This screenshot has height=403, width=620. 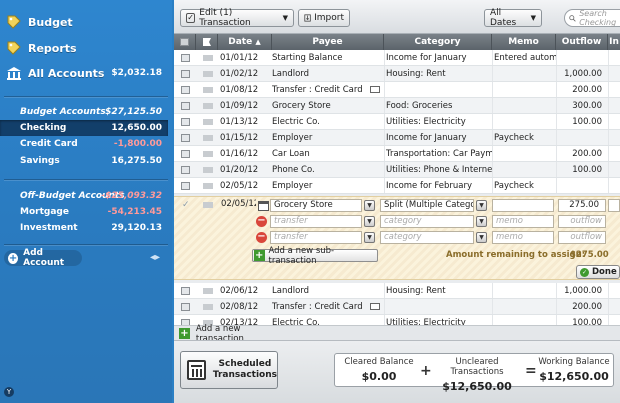 What do you see at coordinates (582, 205) in the screenshot?
I see `edit-outflow-field: 275.00` at bounding box center [582, 205].